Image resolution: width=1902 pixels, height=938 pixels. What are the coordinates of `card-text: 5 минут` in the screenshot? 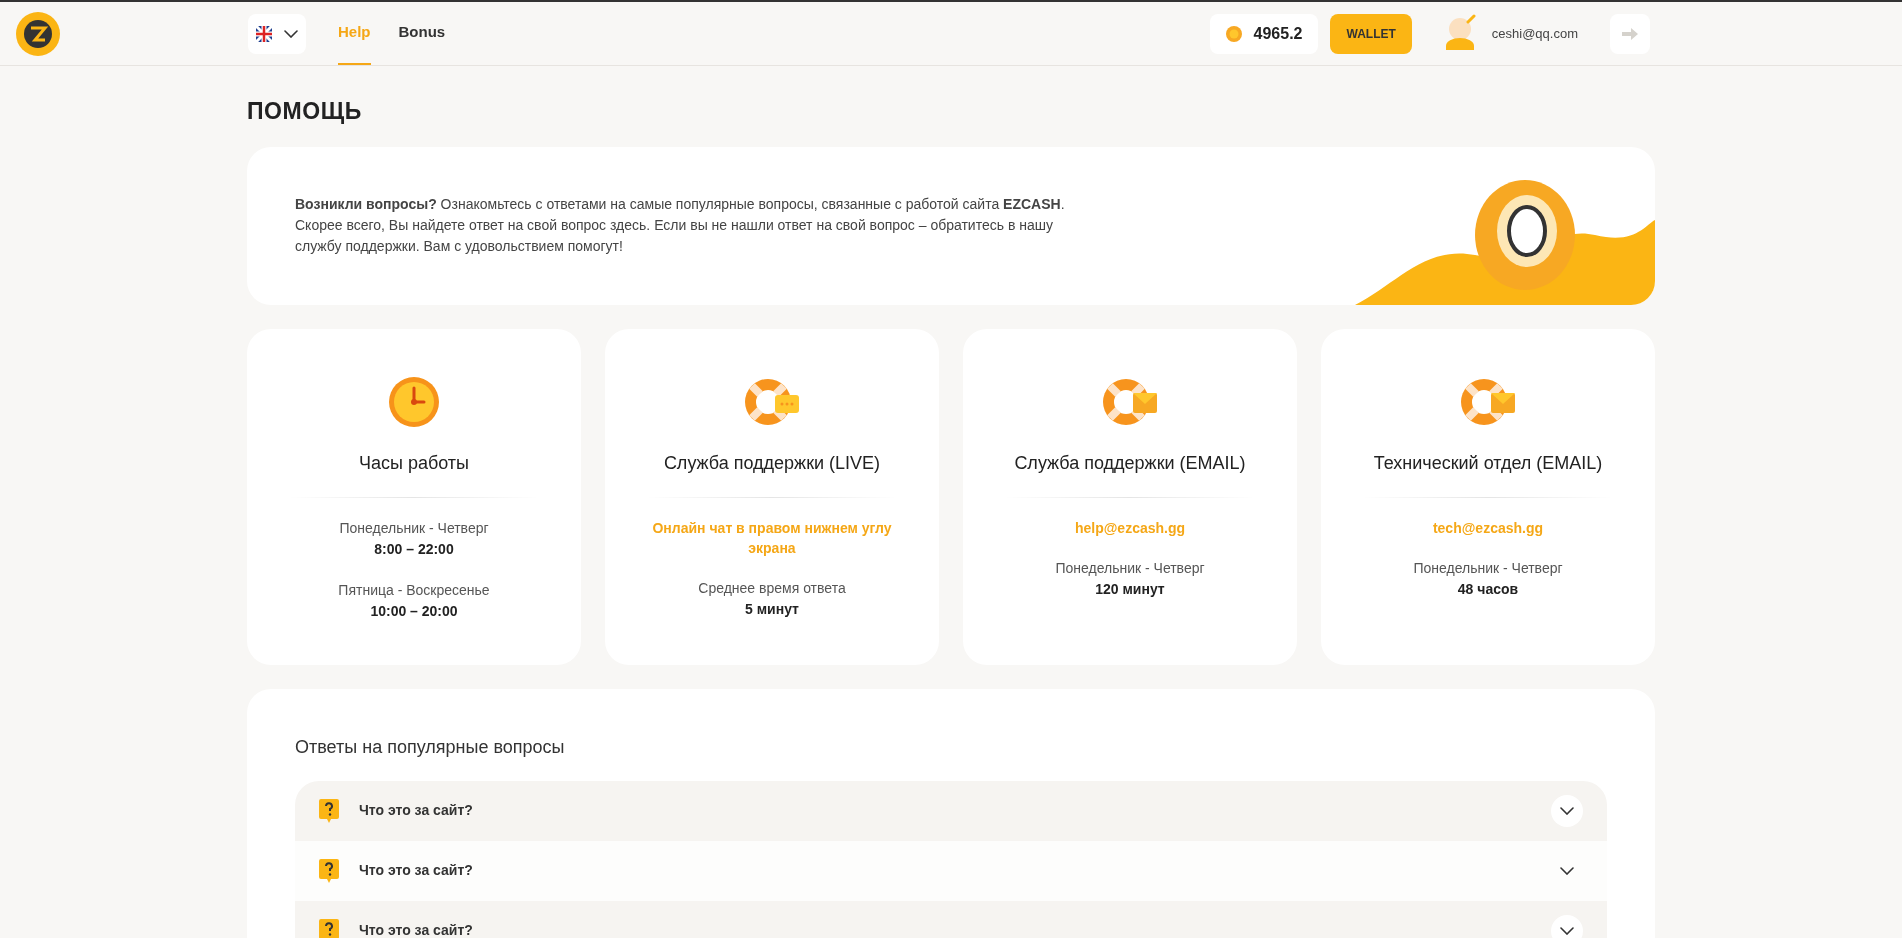 It's located at (772, 609).